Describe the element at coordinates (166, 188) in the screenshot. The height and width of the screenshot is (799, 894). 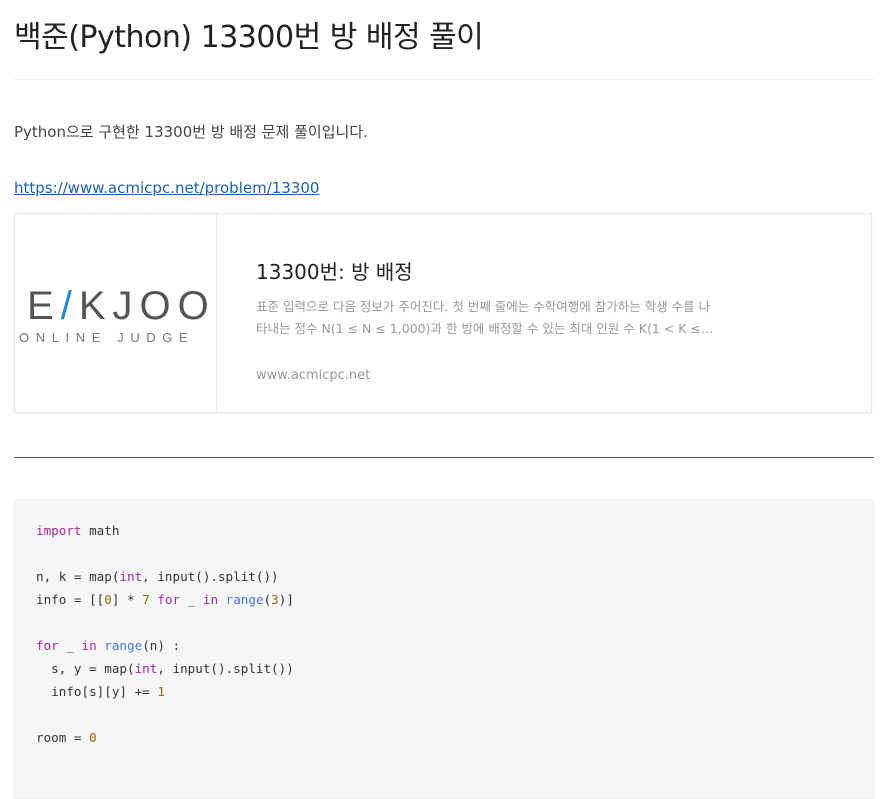
I see `problem-link: https://www.acmicpc.net/problem/13300` at that location.